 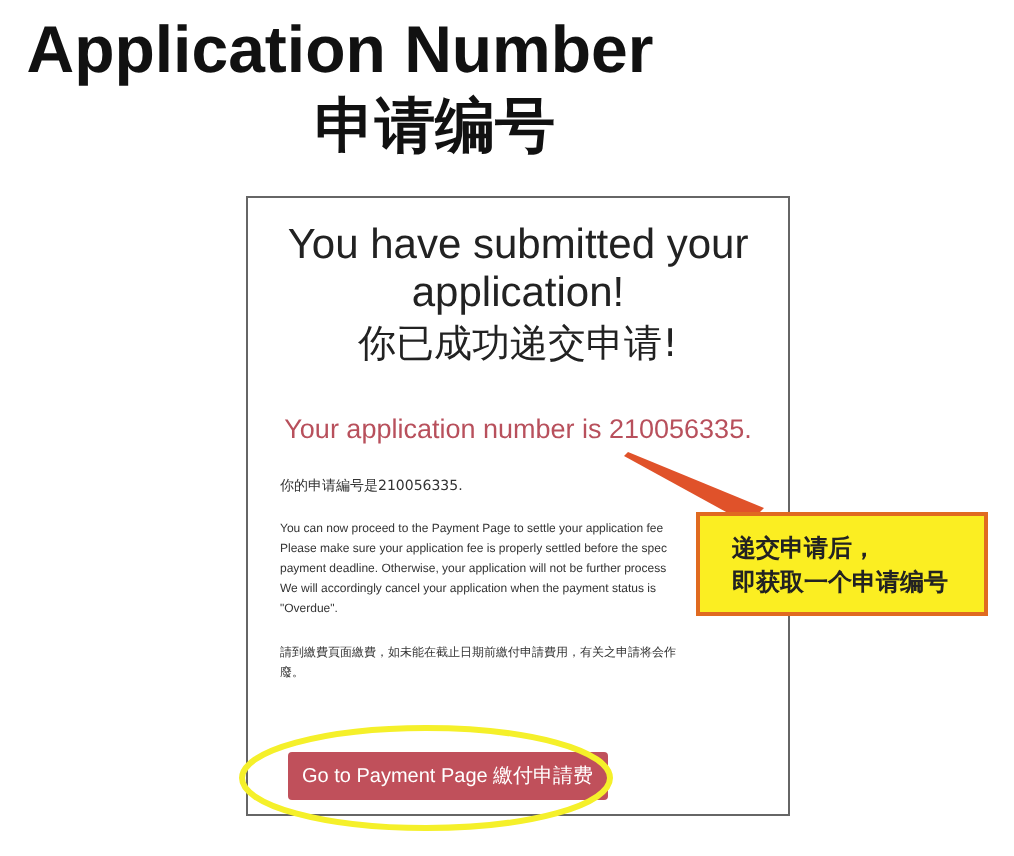 What do you see at coordinates (435, 128) in the screenshot?
I see `slide-subtitle: 申请编号` at bounding box center [435, 128].